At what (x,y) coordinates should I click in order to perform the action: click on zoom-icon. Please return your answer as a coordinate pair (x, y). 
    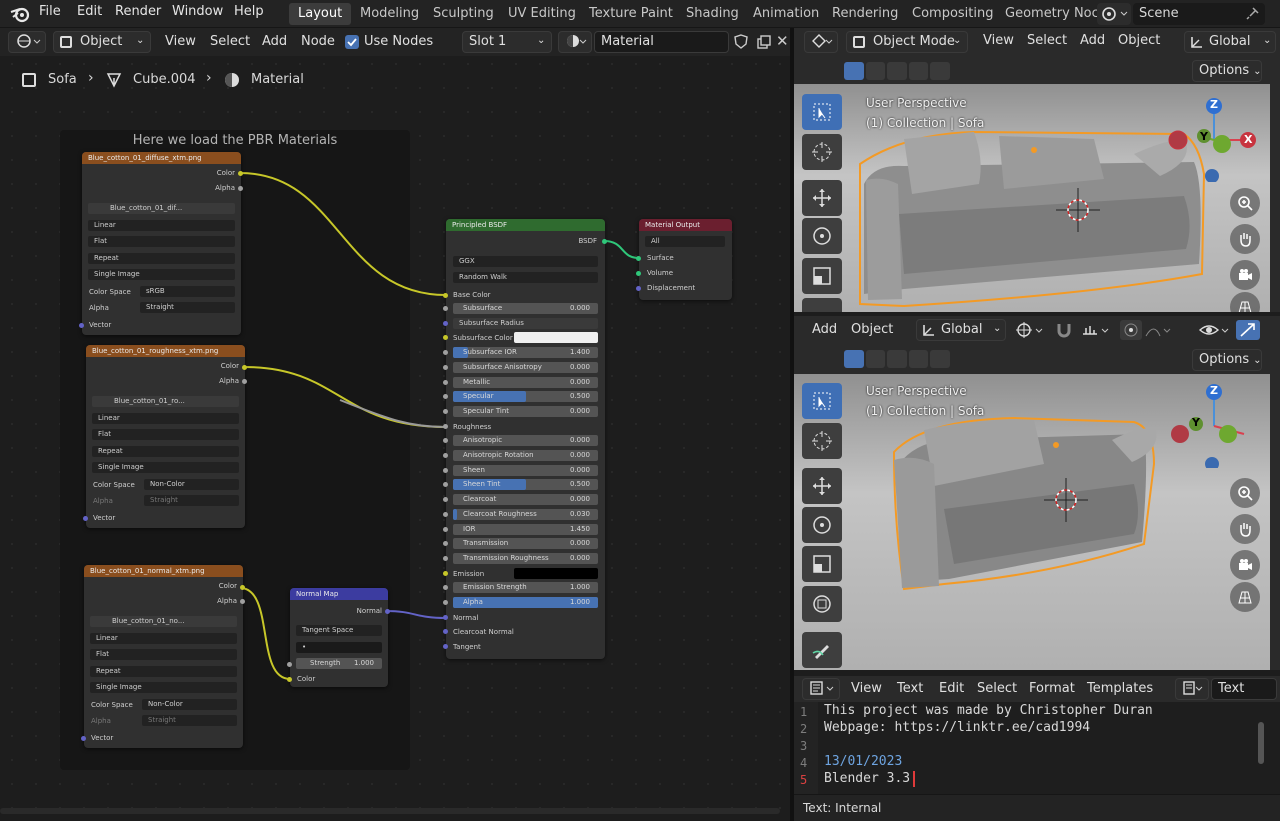
    Looking at the image, I should click on (1245, 203).